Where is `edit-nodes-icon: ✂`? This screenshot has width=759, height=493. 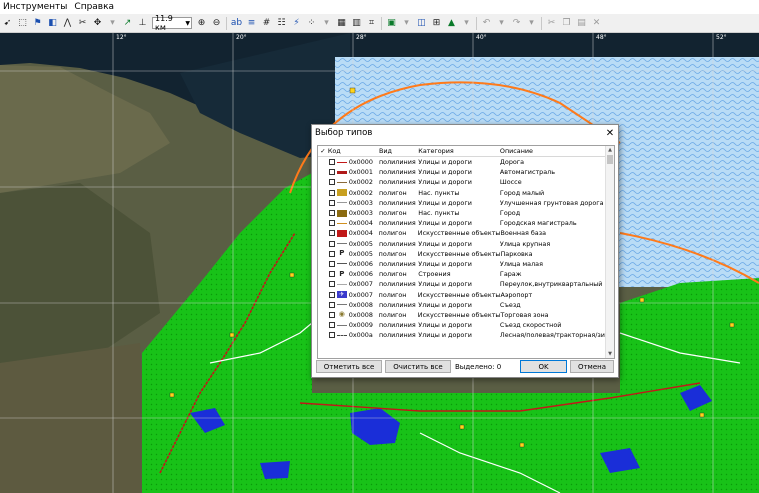 edit-nodes-icon: ✂ is located at coordinates (82, 23).